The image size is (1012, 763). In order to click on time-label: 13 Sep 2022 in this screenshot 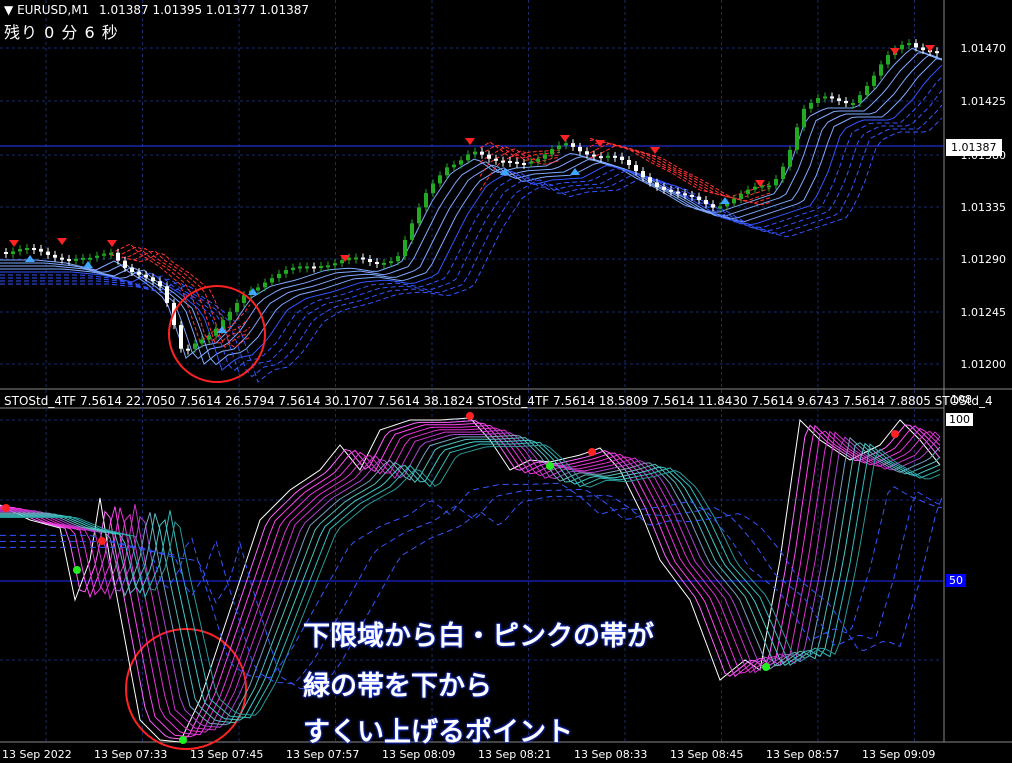, I will do `click(37, 754)`.